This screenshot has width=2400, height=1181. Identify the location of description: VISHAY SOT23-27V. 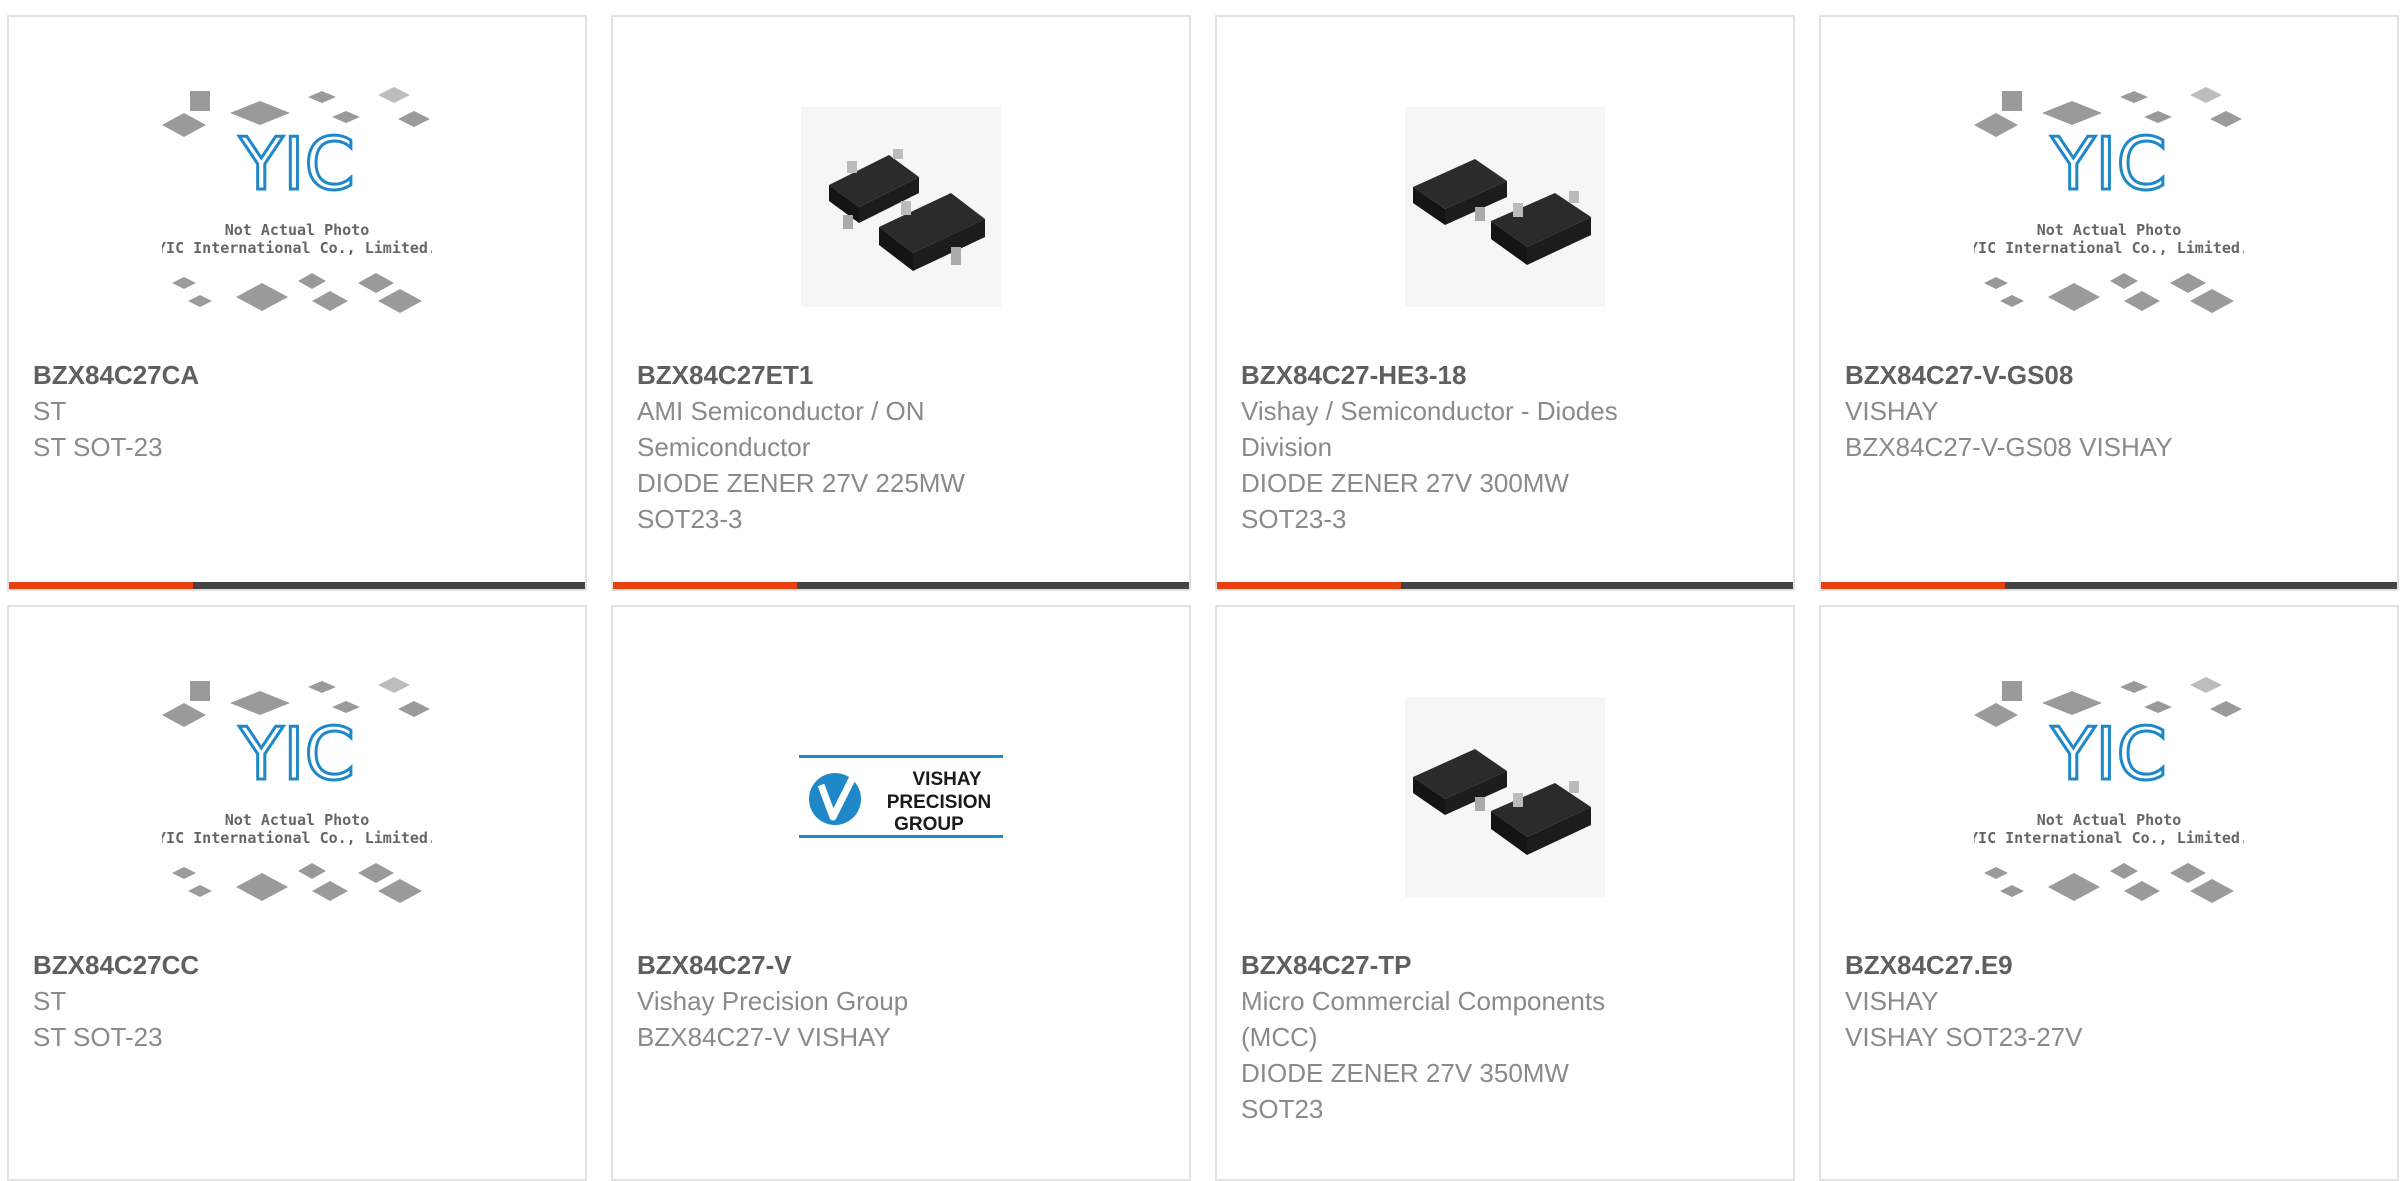
(1964, 1037).